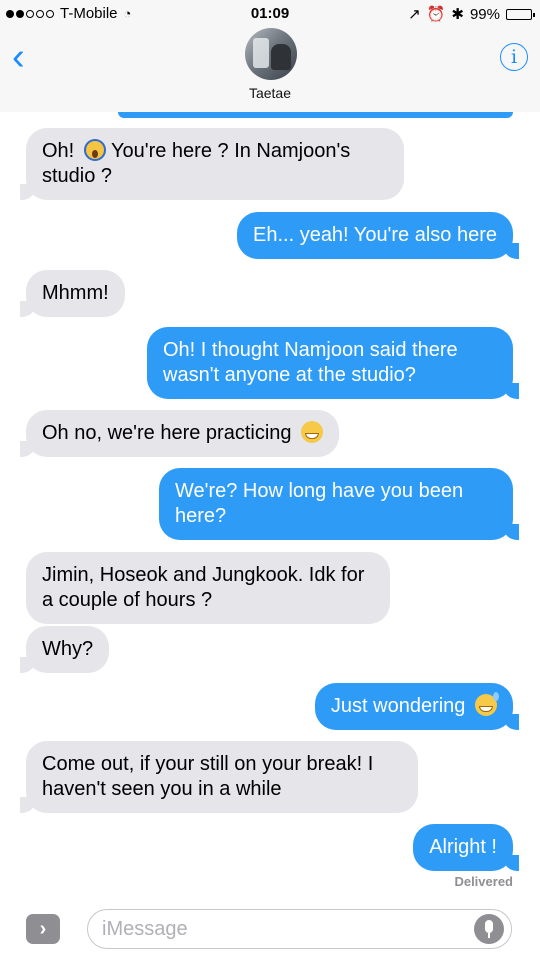 This screenshot has width=540, height=960. Describe the element at coordinates (487, 704) in the screenshot. I see `grinning-sweat-icon` at that location.